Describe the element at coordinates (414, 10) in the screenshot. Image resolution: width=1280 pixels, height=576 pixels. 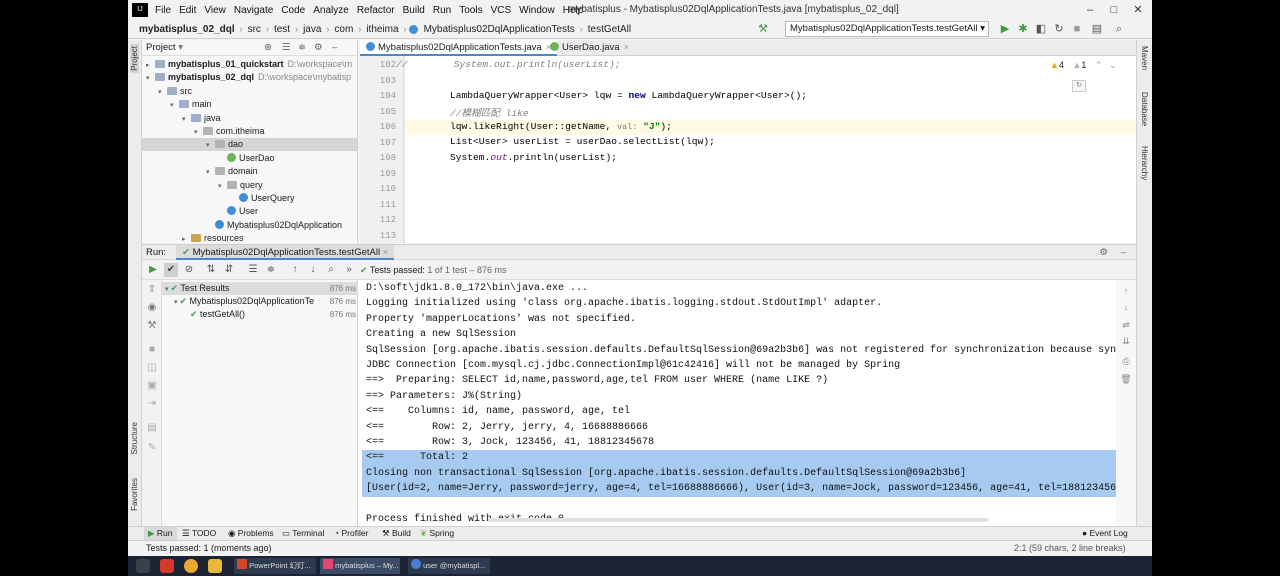
I see `menu-build: Build` at that location.